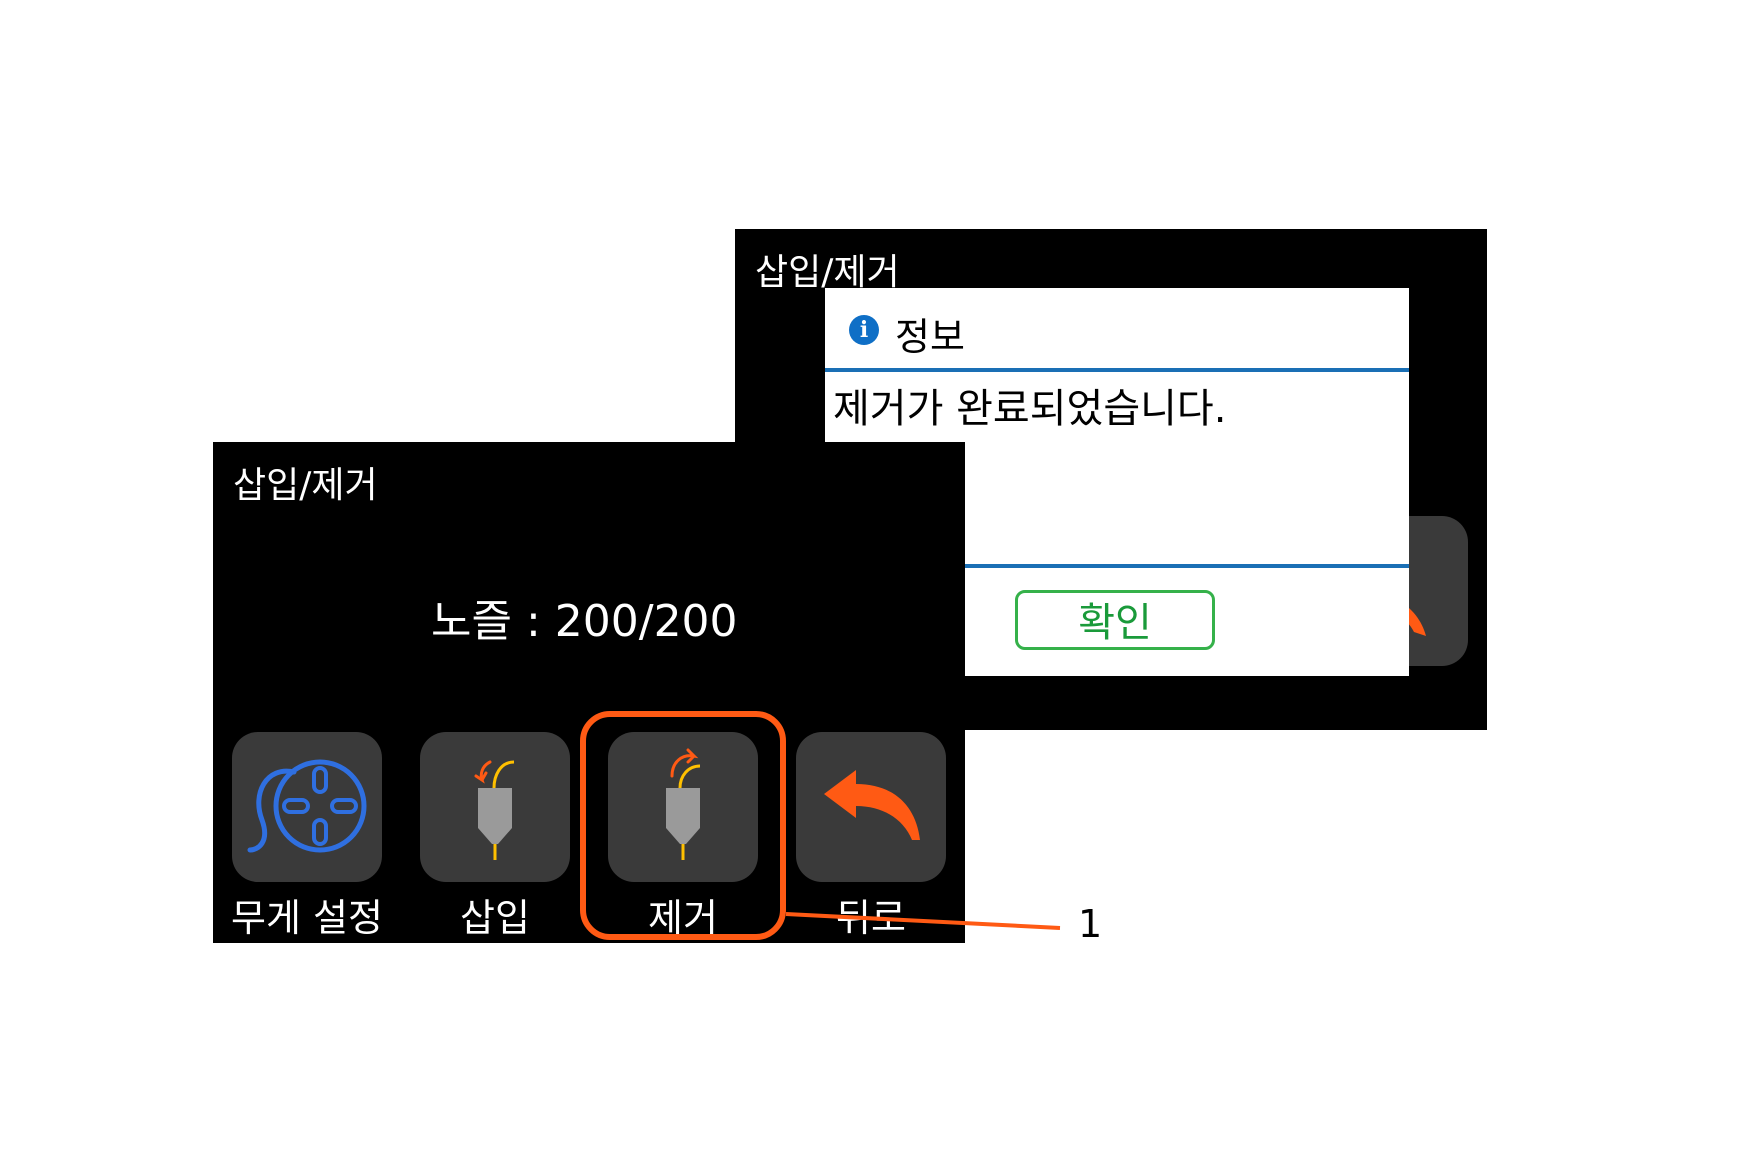 Image resolution: width=1748 pixels, height=1165 pixels. I want to click on callout-leader-line, so click(923, 921).